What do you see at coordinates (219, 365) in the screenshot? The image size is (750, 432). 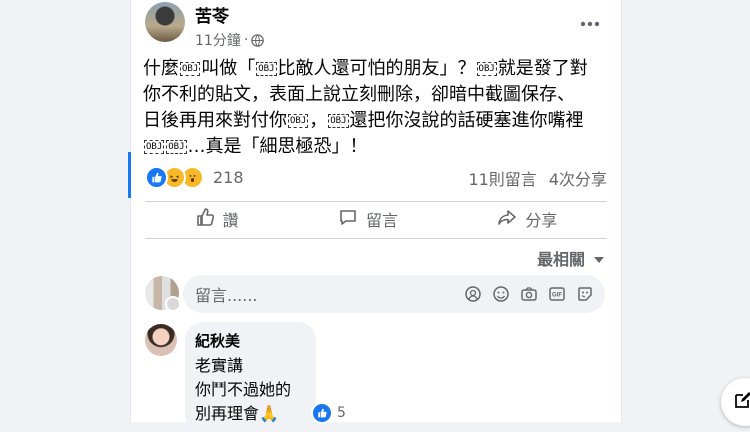 I see `comment-line: 老實講` at bounding box center [219, 365].